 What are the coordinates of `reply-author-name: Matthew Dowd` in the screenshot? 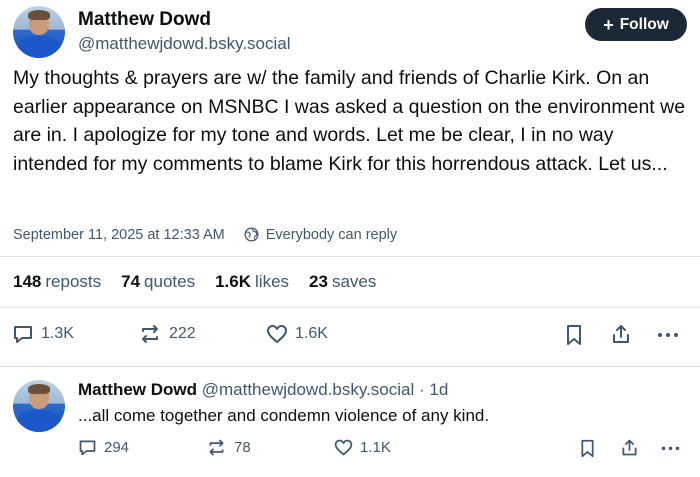 It's located at (137, 389).